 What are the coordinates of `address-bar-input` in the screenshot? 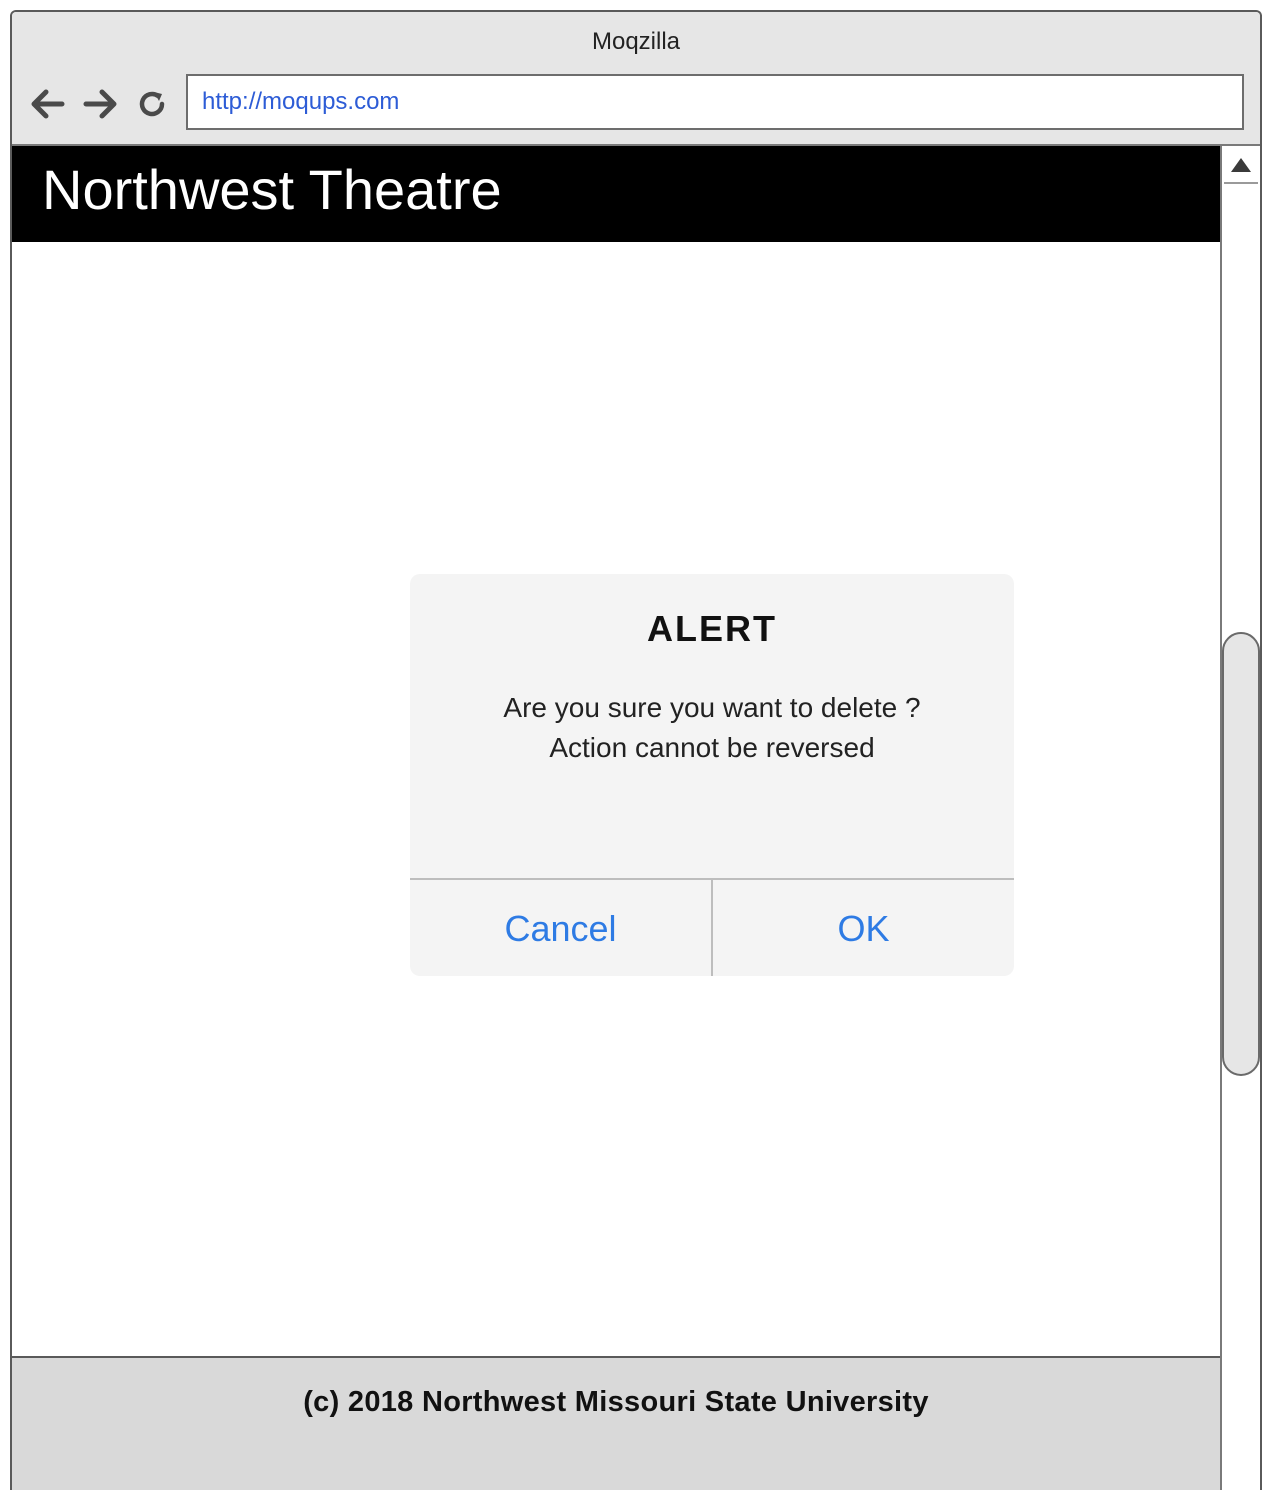 It's located at (715, 102).